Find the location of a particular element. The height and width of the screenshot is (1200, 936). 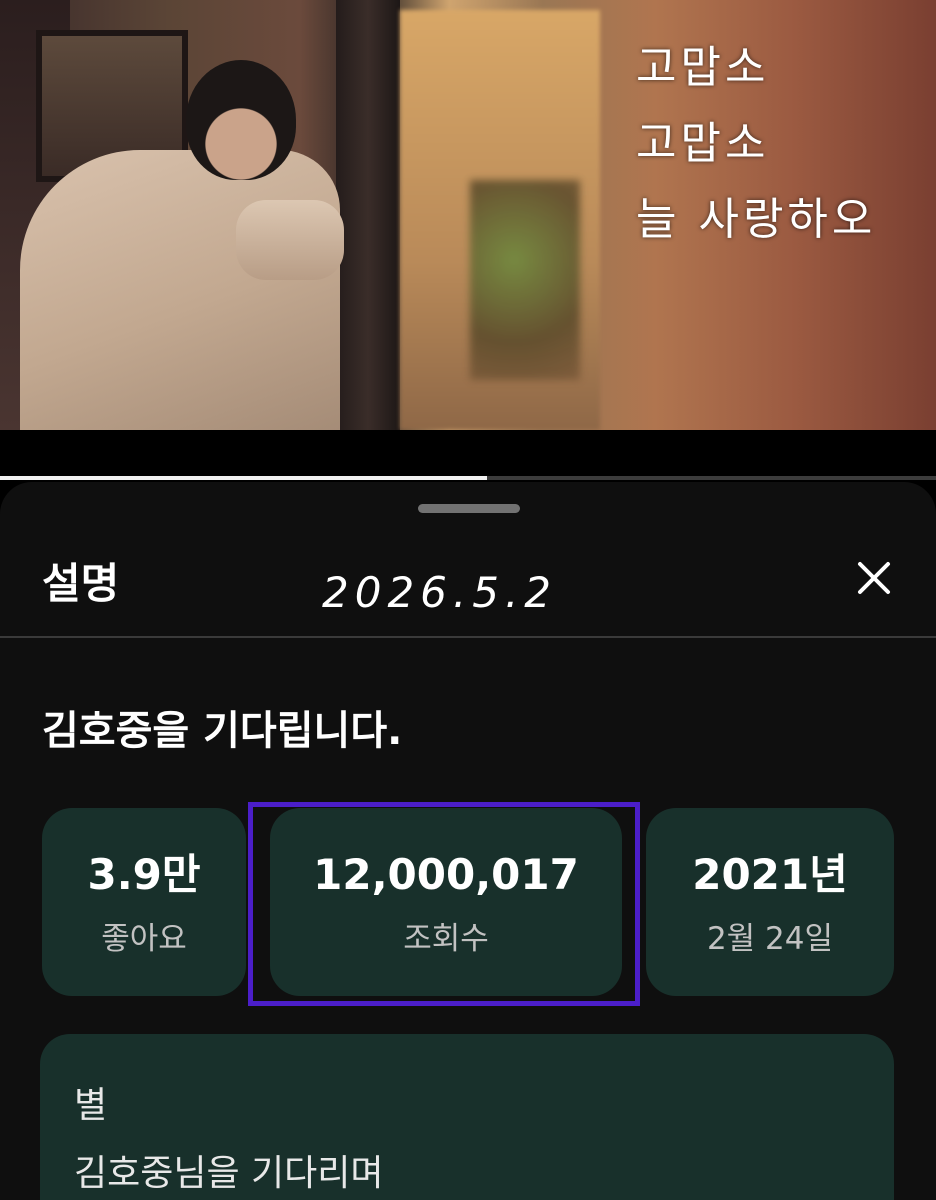

video-progress-bar is located at coordinates (468, 478).